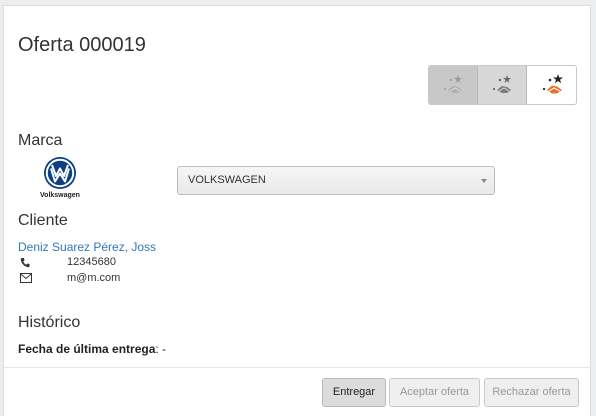 Image resolution: width=596 pixels, height=416 pixels. I want to click on page-title: Oferta 000019, so click(82, 45).